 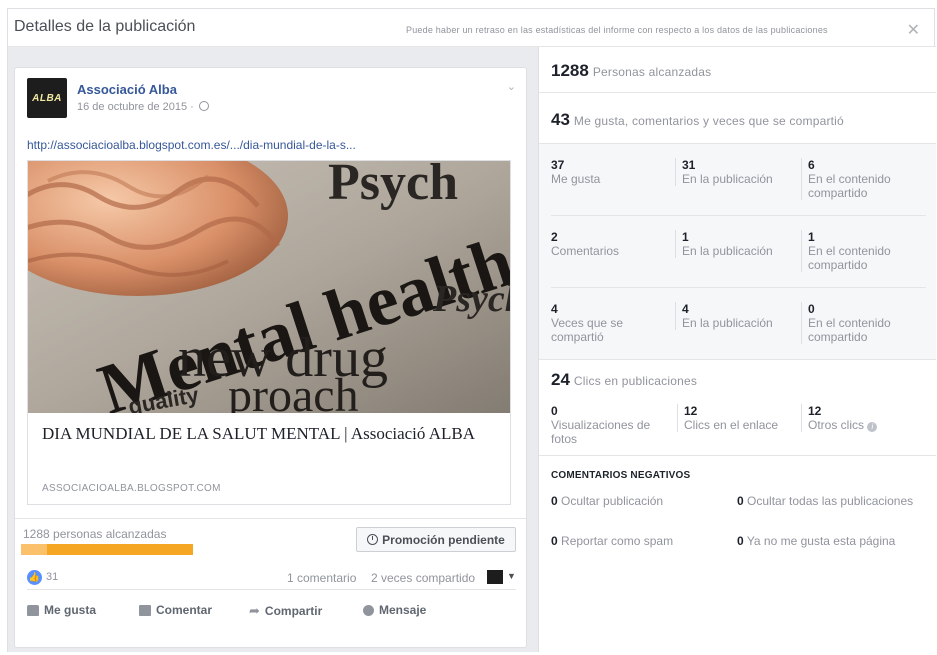 What do you see at coordinates (913, 30) in the screenshot?
I see `close-icon: ✕` at bounding box center [913, 30].